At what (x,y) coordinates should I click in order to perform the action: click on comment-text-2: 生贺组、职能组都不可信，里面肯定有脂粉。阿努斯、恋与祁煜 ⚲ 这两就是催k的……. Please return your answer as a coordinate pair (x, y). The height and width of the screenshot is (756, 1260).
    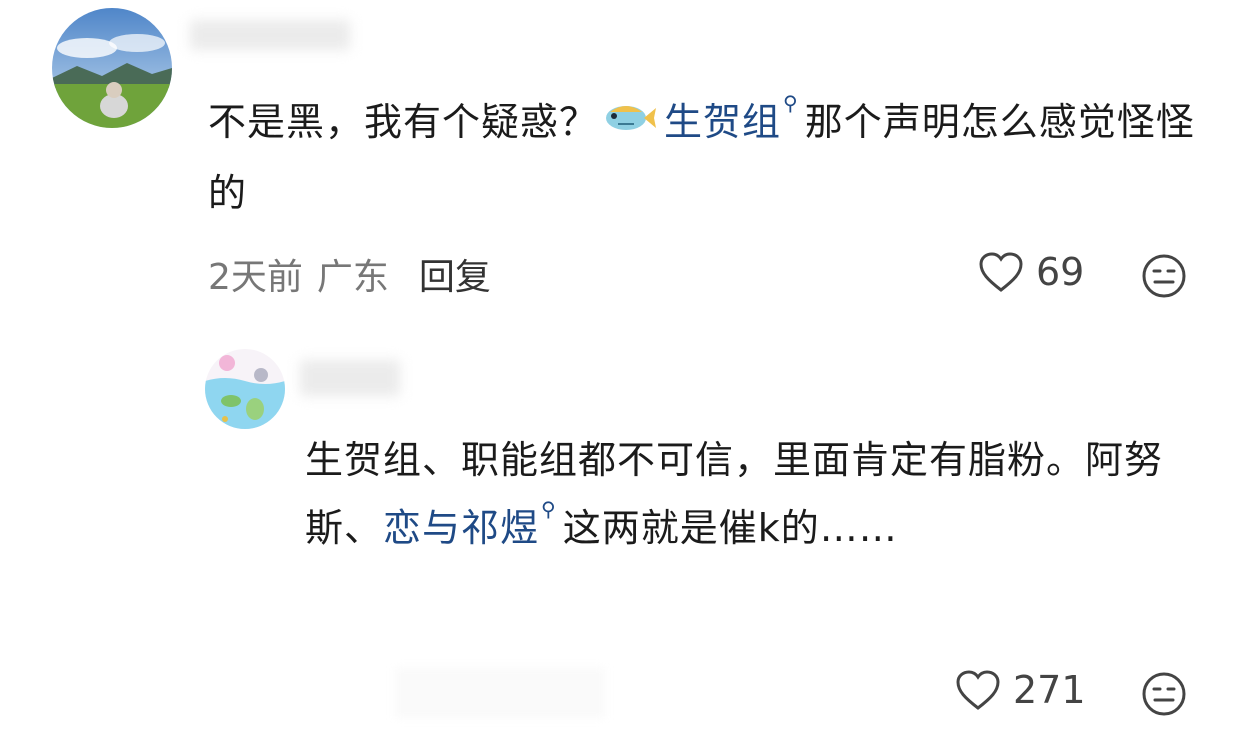
    Looking at the image, I should click on (745, 494).